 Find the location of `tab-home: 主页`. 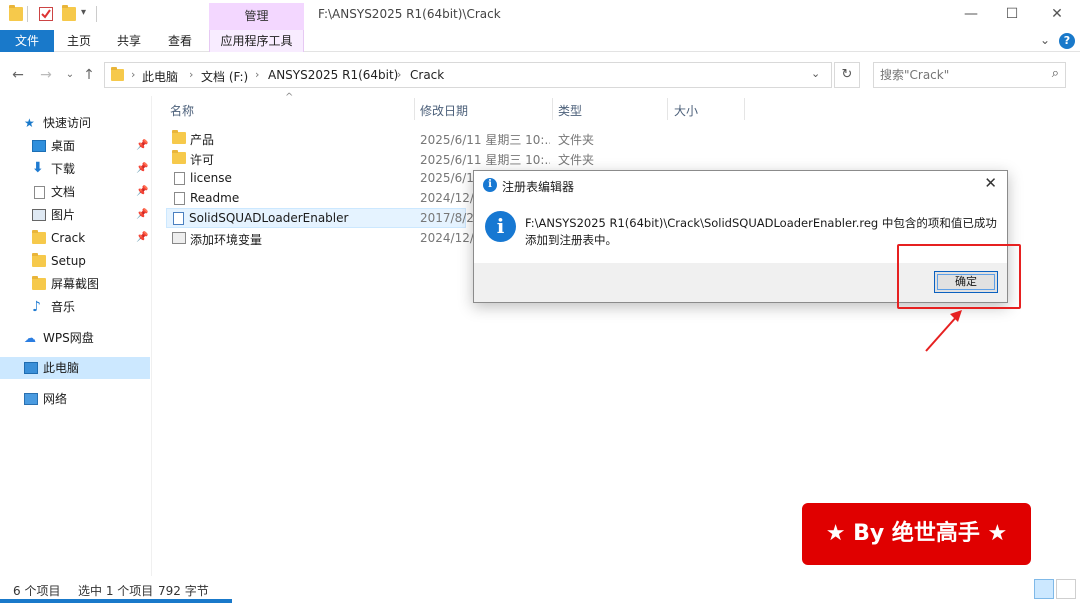

tab-home: 主页 is located at coordinates (79, 41).